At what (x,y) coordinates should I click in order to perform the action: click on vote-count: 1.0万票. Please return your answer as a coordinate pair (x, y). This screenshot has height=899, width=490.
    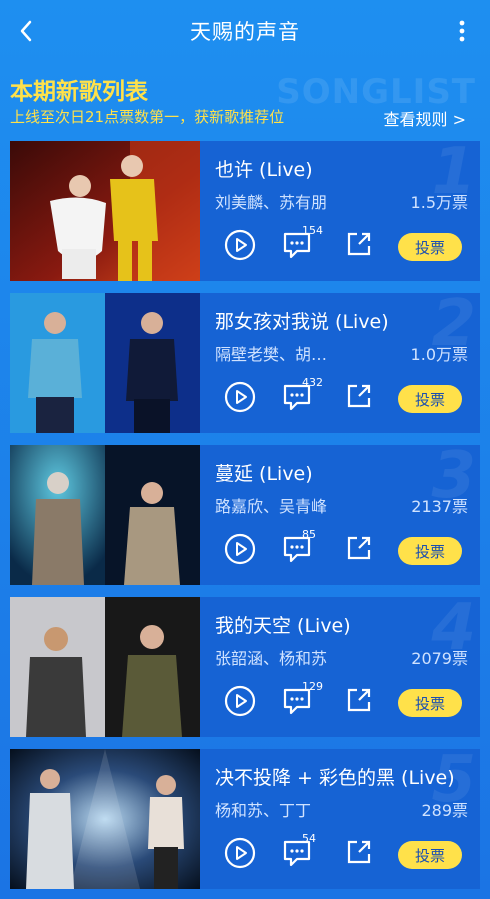
    Looking at the image, I should click on (439, 354).